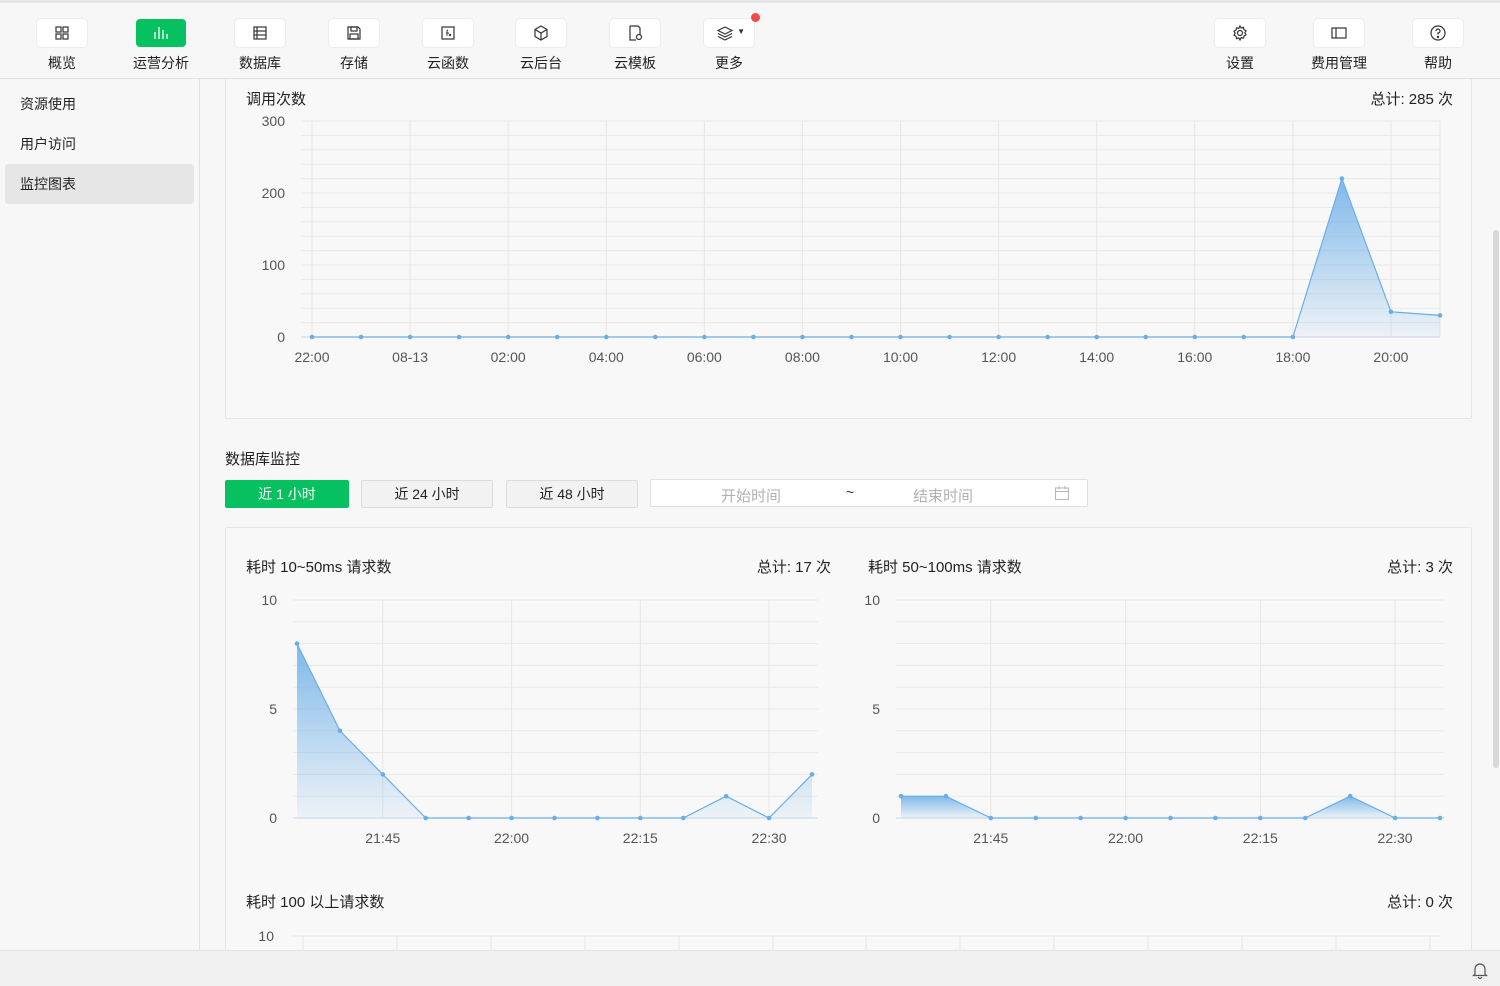 This screenshot has height=986, width=1500. I want to click on grid-icon, so click(62, 33).